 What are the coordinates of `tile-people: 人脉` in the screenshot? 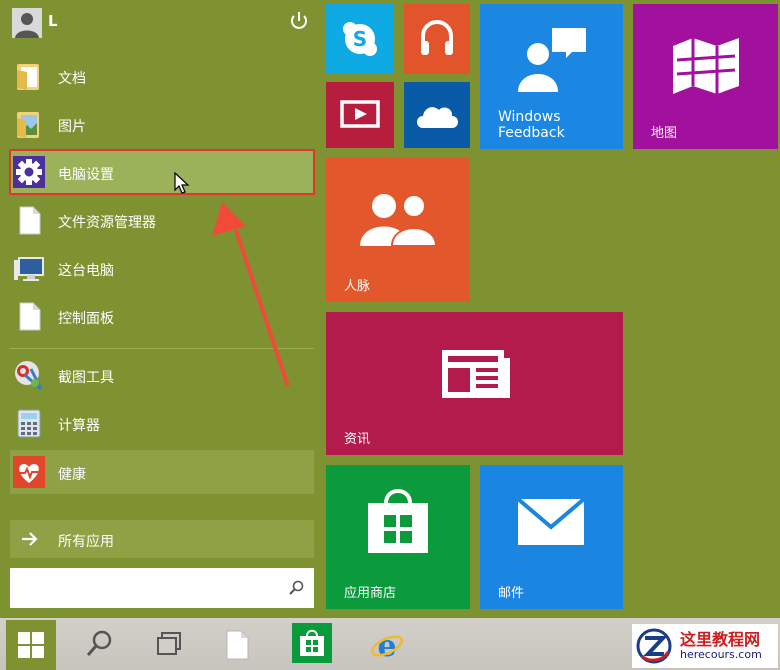 It's located at (398, 230).